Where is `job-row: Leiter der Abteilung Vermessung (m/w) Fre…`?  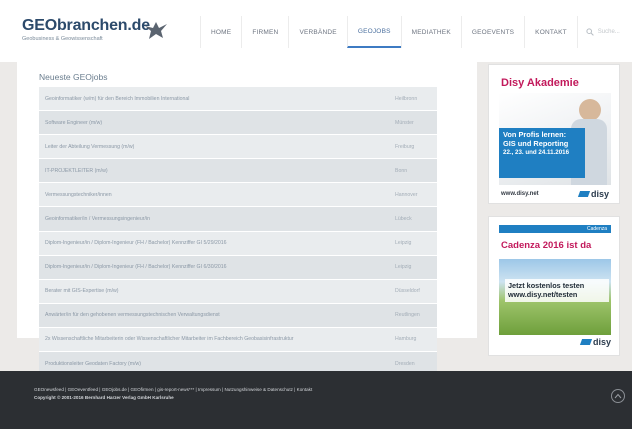
job-row: Leiter der Abteilung Vermessung (m/w) Fre… is located at coordinates (238, 147).